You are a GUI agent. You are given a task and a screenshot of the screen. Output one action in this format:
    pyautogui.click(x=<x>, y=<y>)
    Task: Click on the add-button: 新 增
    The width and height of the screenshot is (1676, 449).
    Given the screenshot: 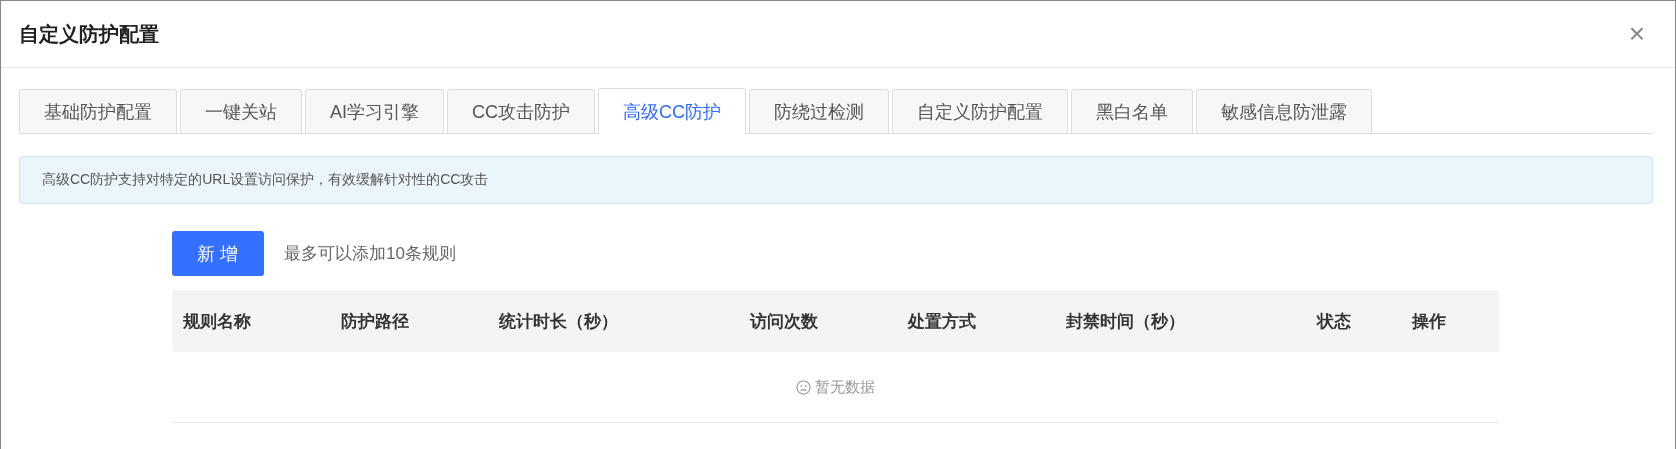 What is the action you would take?
    pyautogui.click(x=218, y=253)
    